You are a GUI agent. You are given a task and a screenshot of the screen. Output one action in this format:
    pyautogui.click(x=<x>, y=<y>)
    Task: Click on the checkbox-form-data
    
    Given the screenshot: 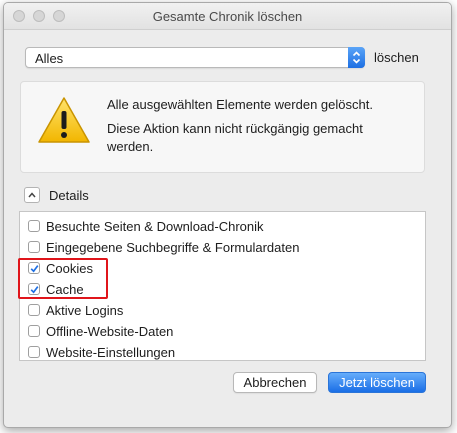 What is the action you would take?
    pyautogui.click(x=34, y=247)
    